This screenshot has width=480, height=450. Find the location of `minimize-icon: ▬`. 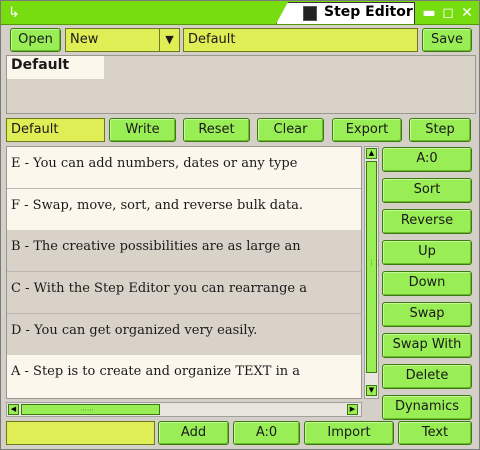

minimize-icon: ▬ is located at coordinates (429, 13).